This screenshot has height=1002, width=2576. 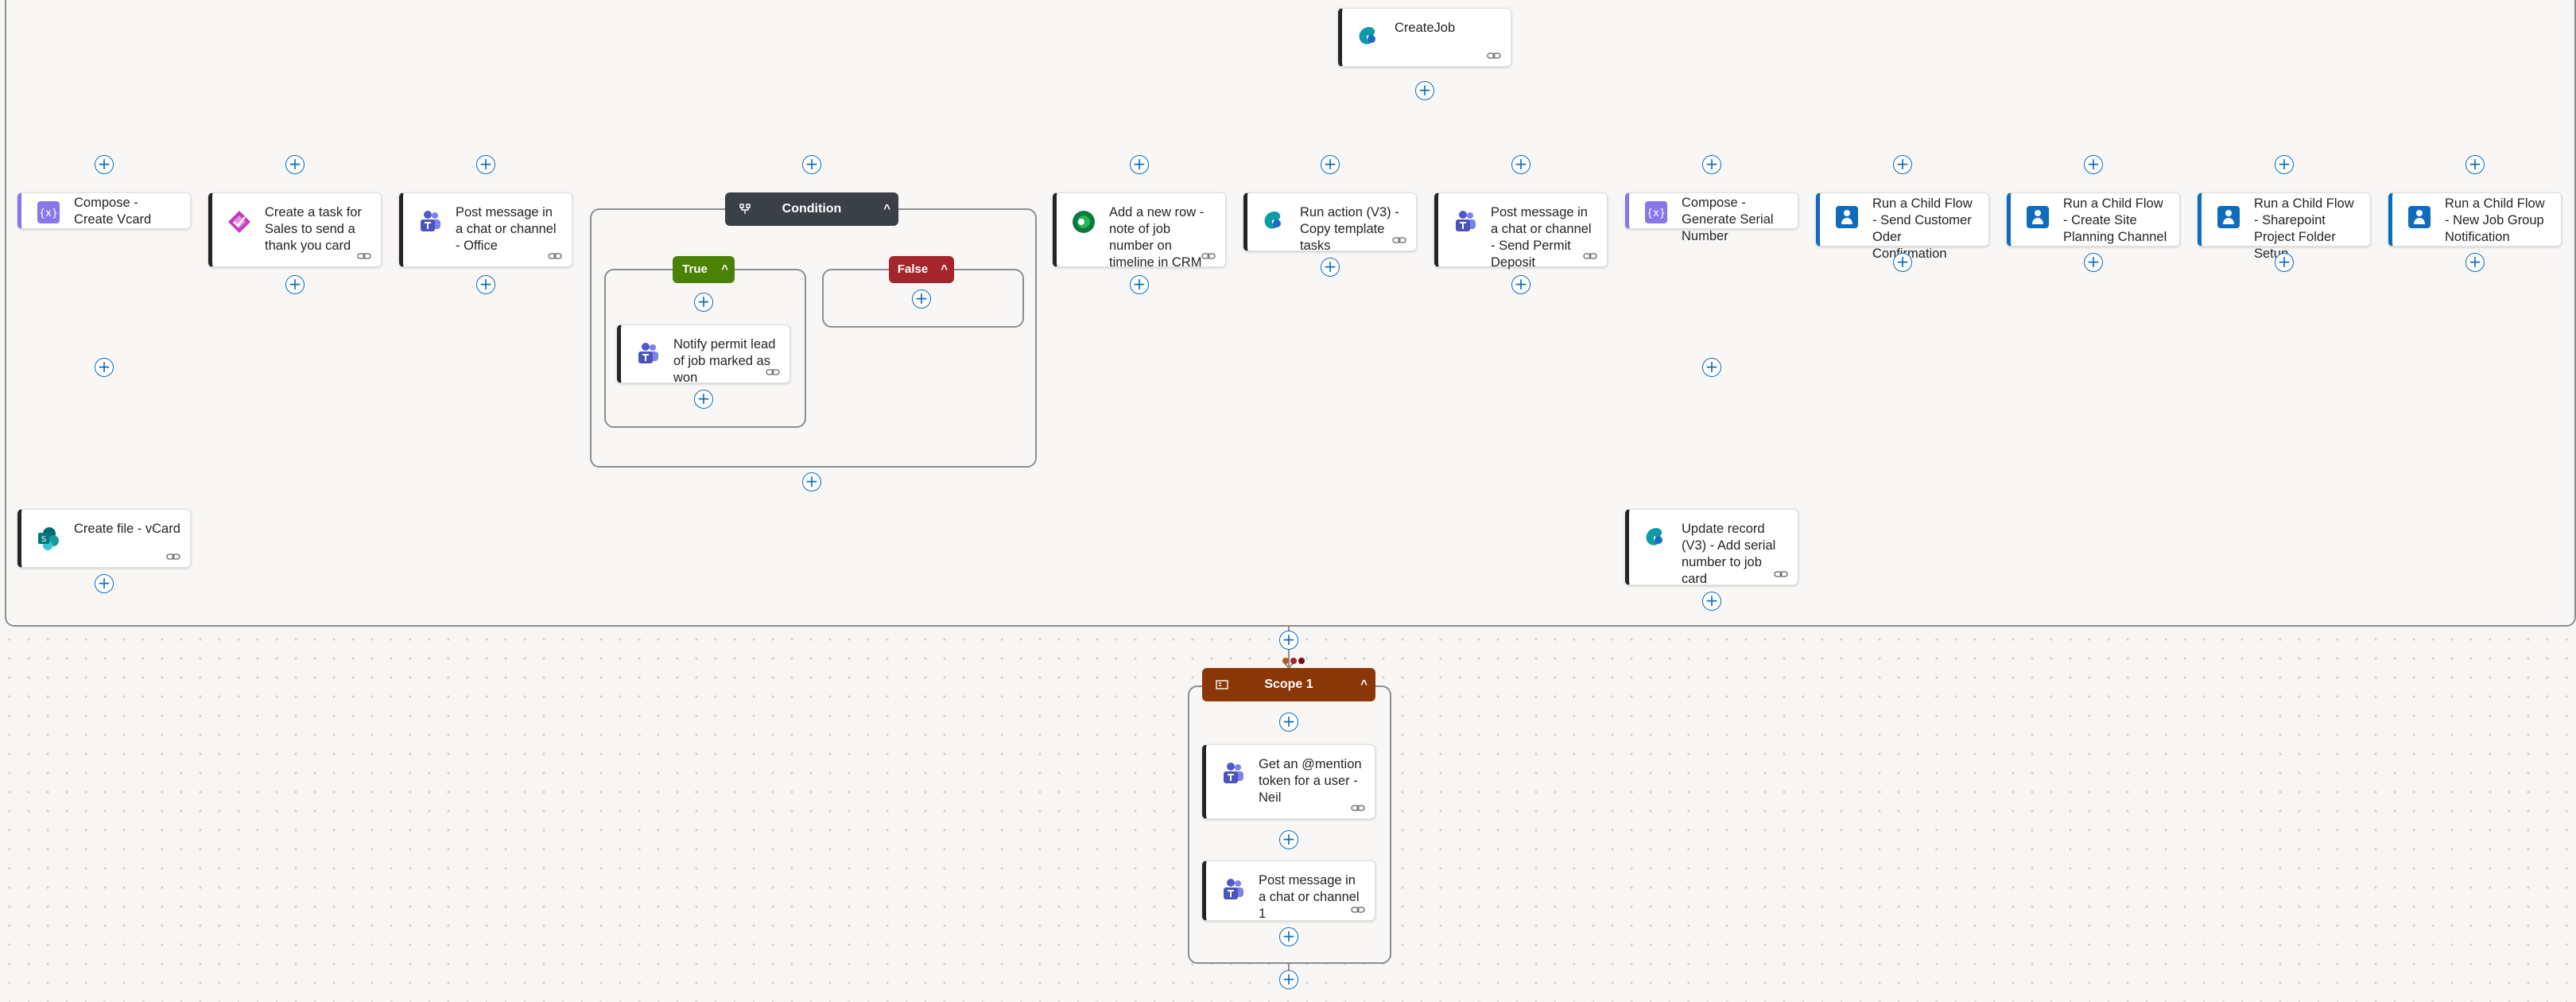 I want to click on false-label: False, so click(x=913, y=269).